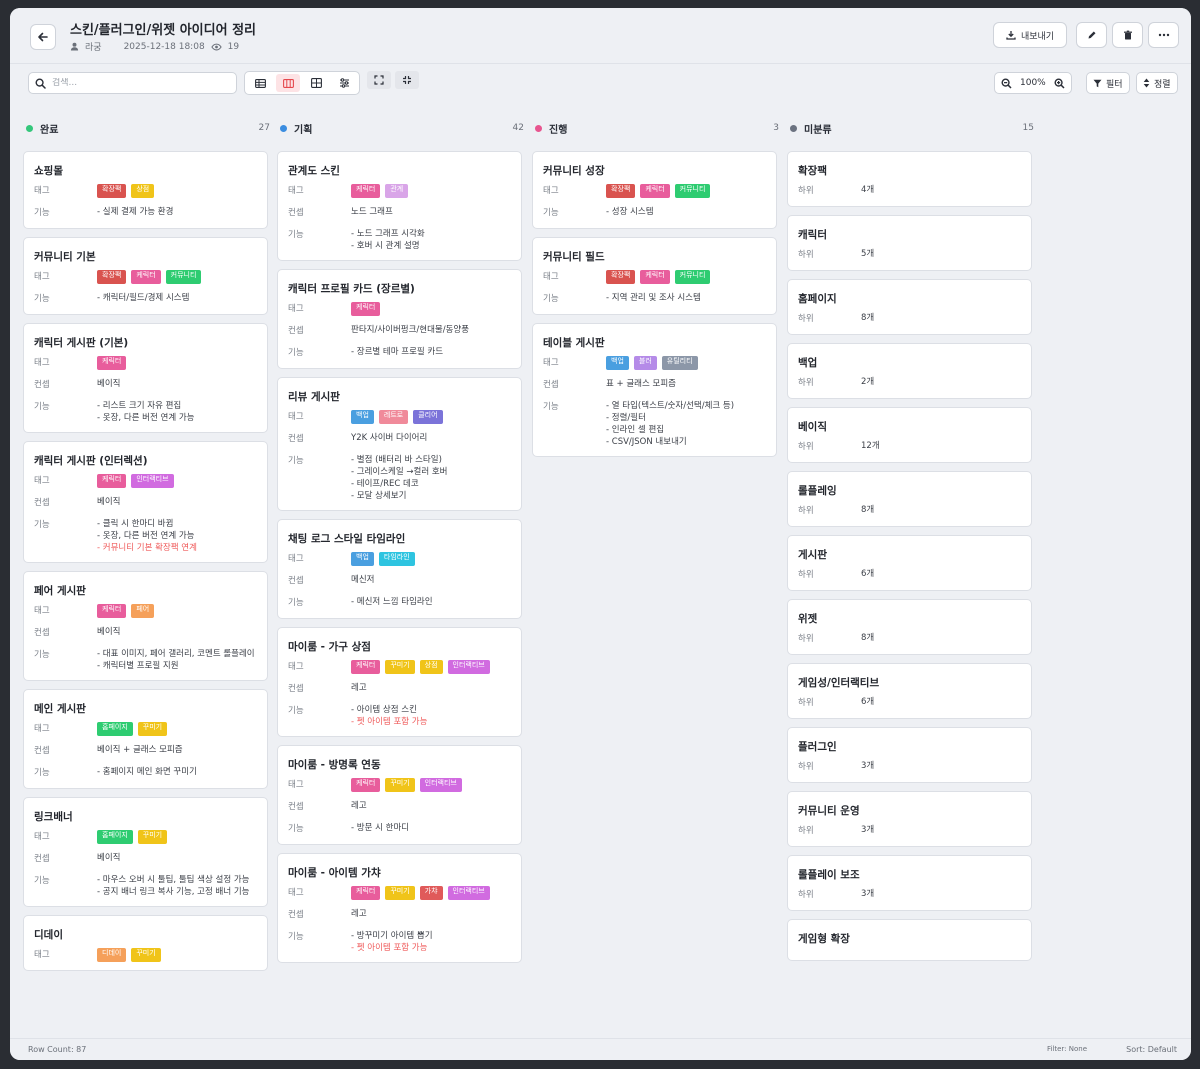  I want to click on edit-button, so click(1091, 35).